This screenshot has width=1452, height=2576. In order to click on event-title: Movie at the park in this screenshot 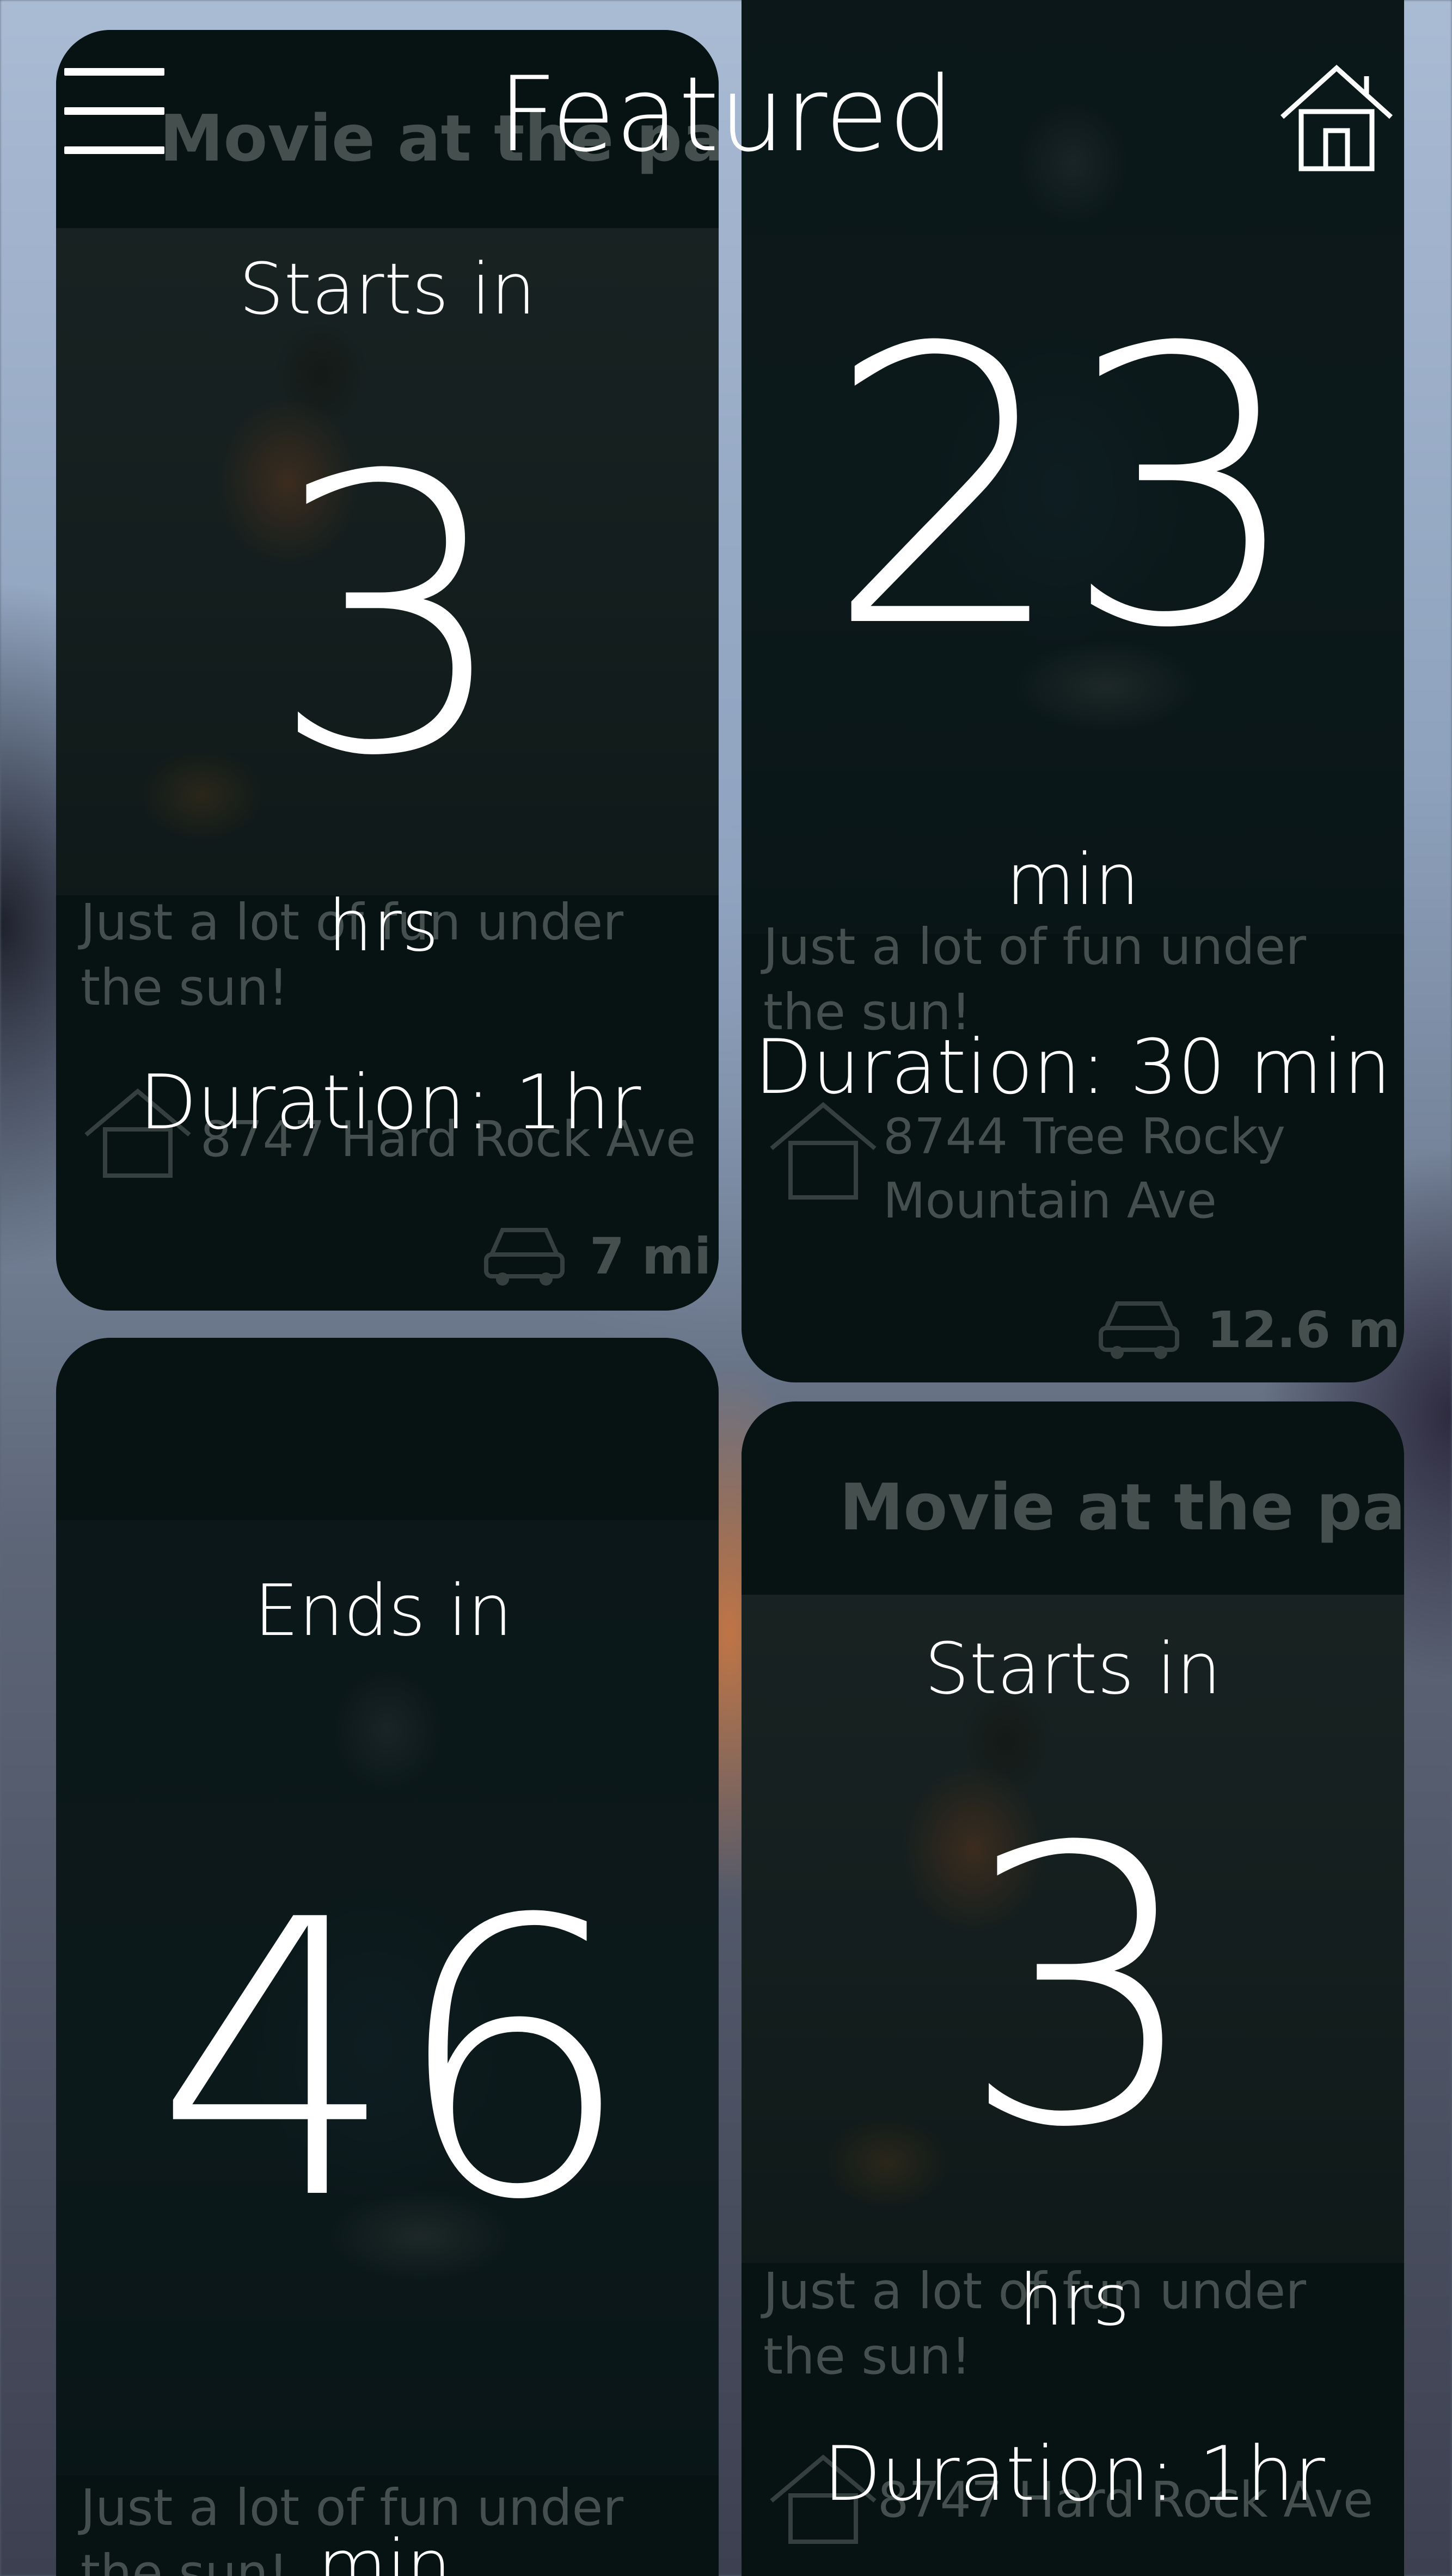, I will do `click(1122, 1507)`.